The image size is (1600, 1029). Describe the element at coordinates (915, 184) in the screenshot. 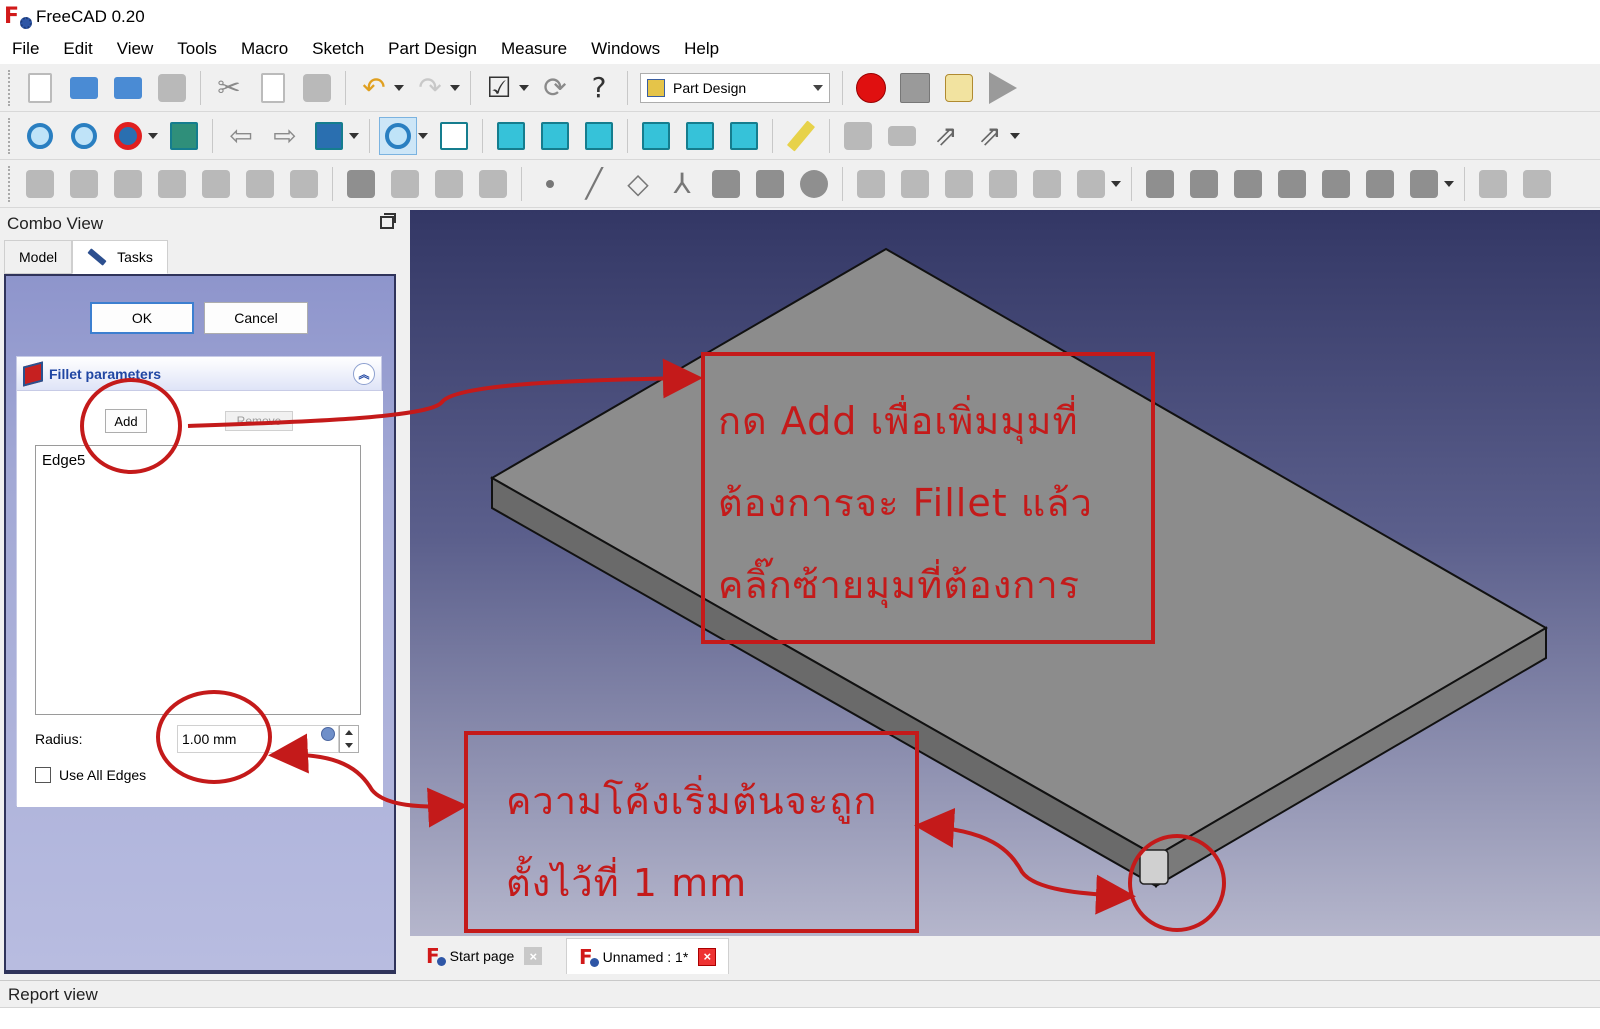

I see `revolution-button` at that location.